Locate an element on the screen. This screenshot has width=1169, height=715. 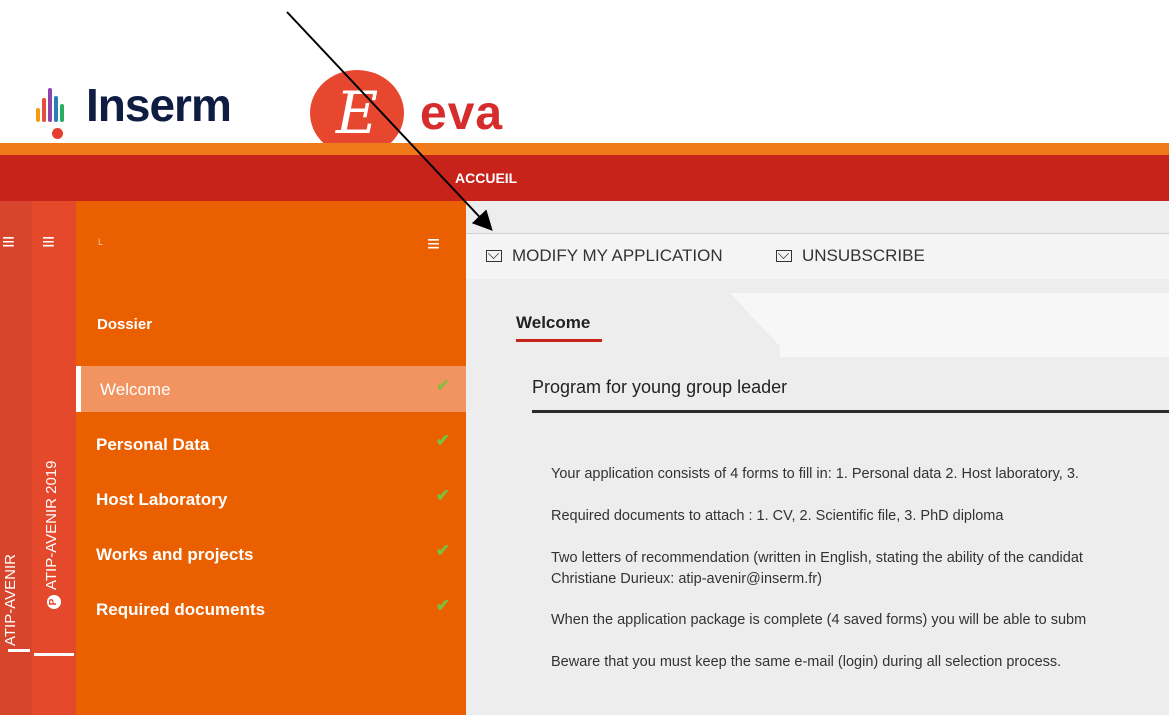
inserm-mark-icon is located at coordinates (53, 105).